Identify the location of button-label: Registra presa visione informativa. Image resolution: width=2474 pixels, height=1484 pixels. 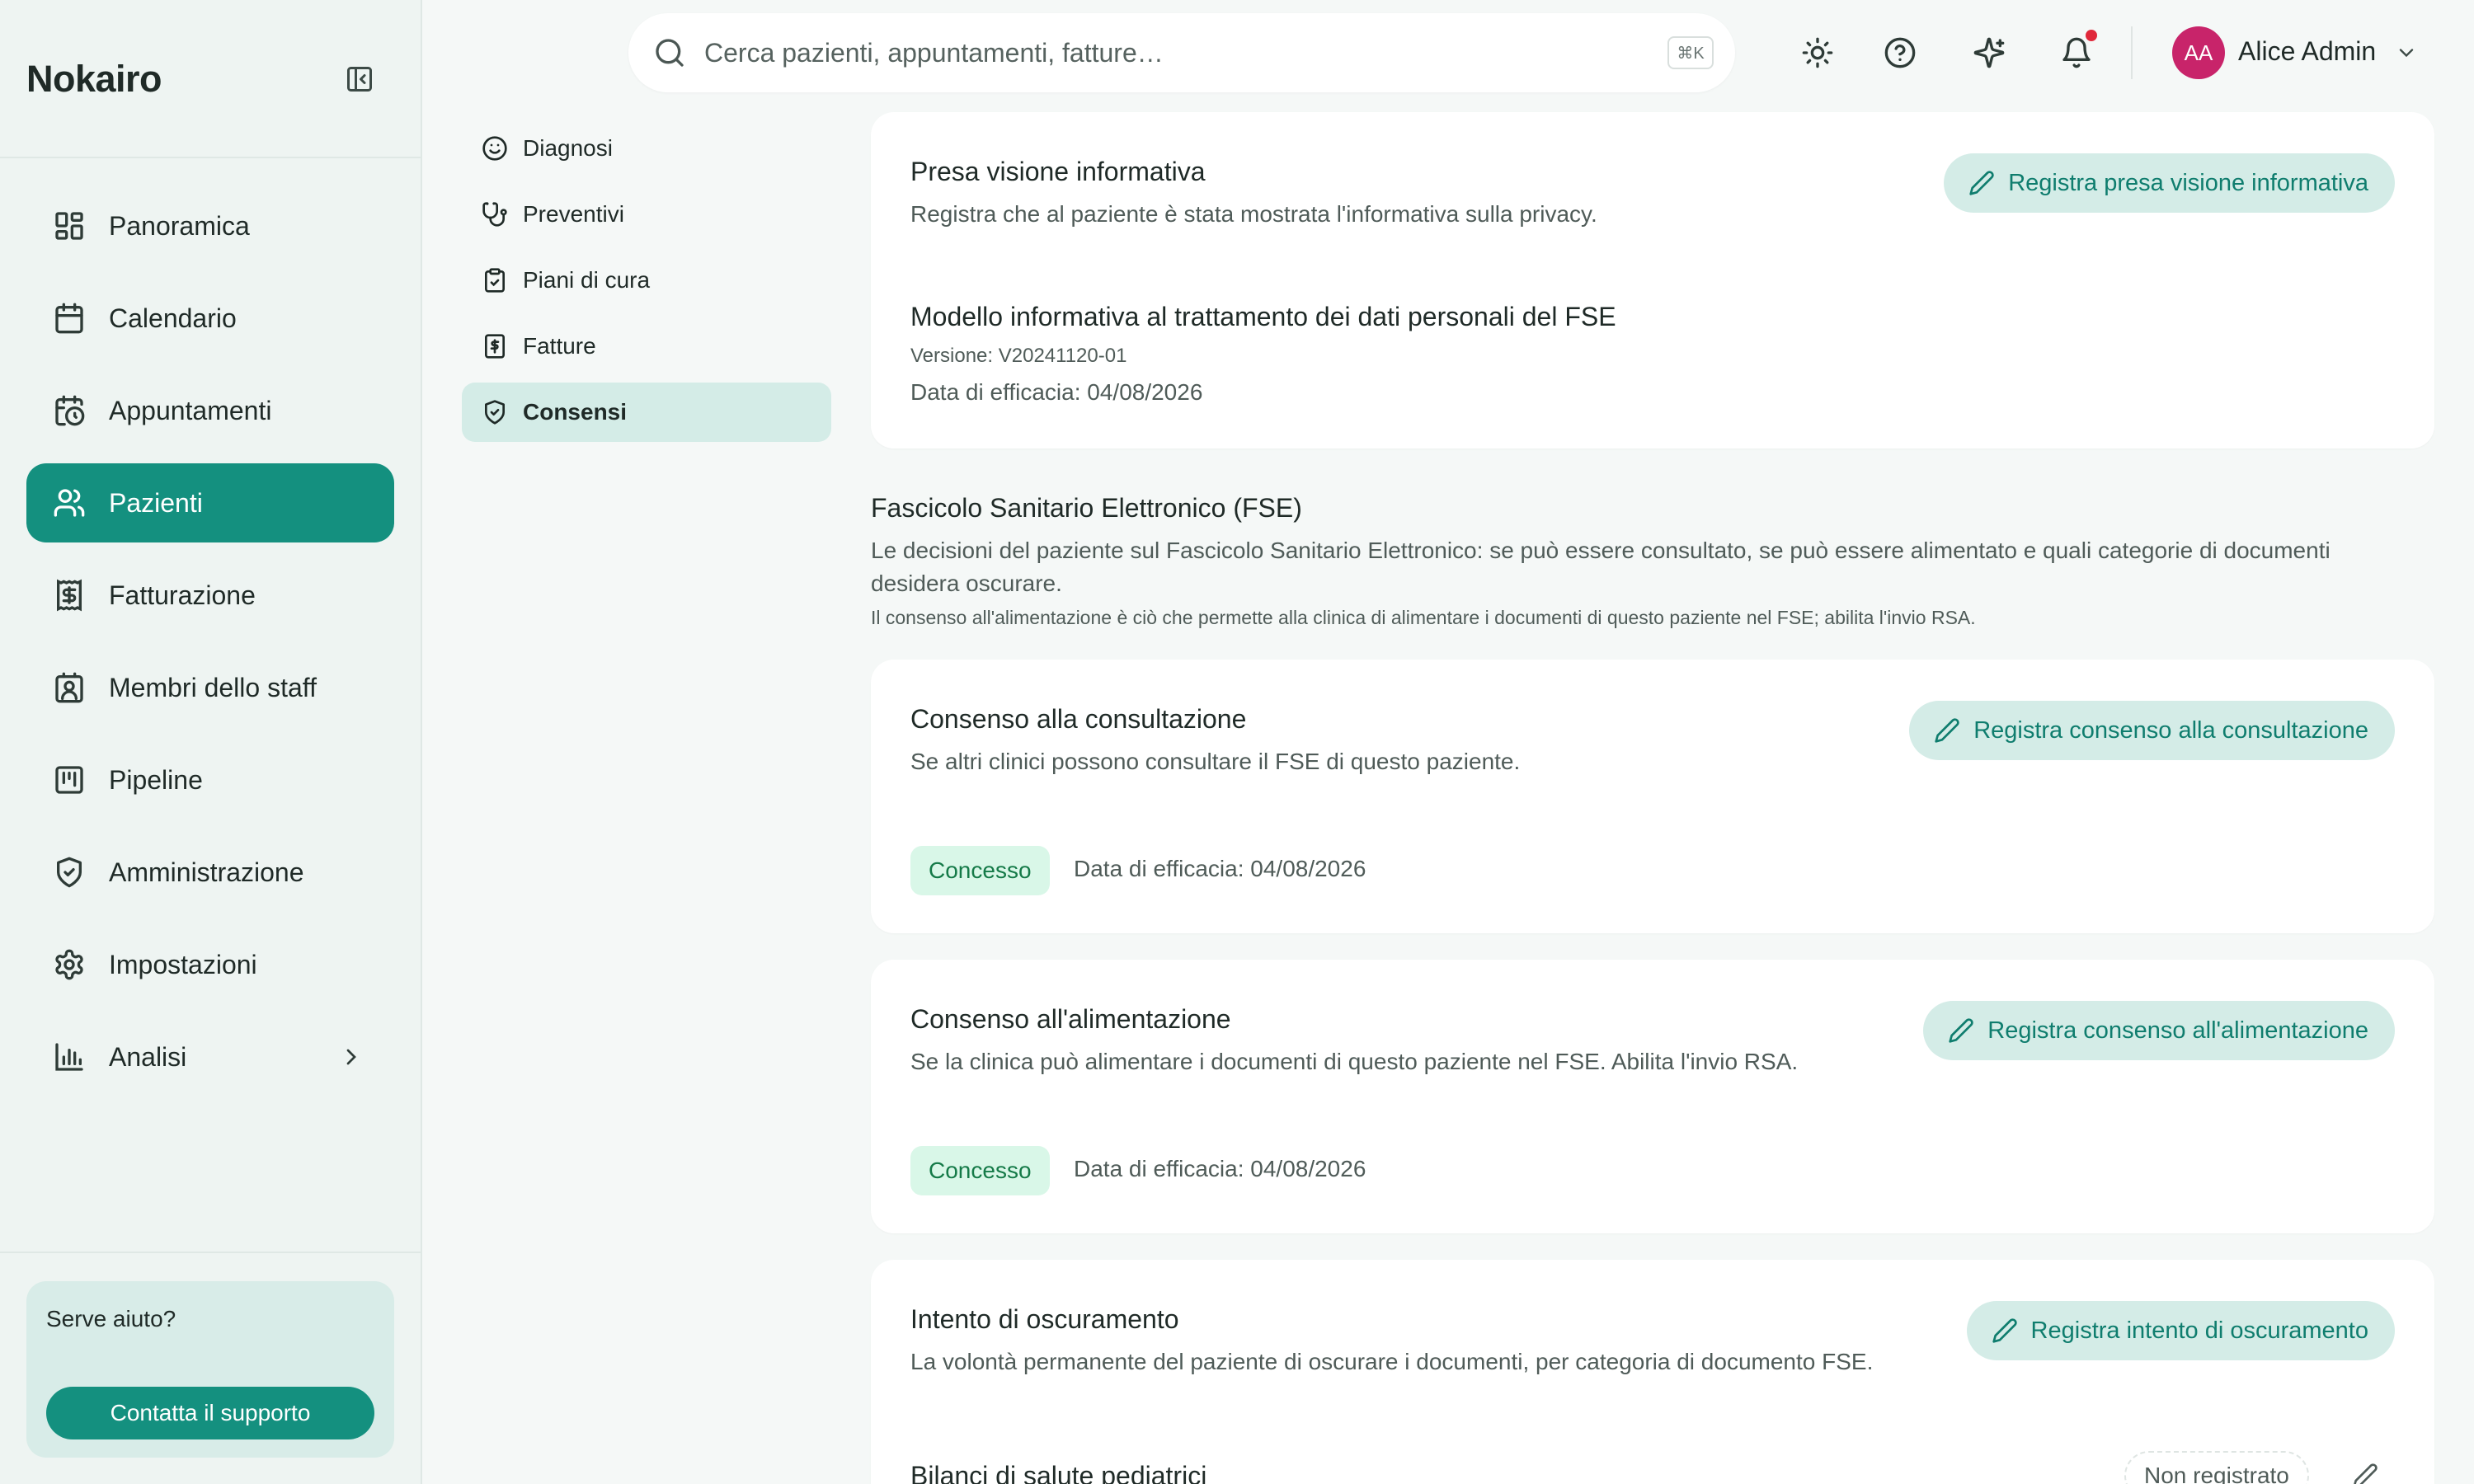
(2188, 182).